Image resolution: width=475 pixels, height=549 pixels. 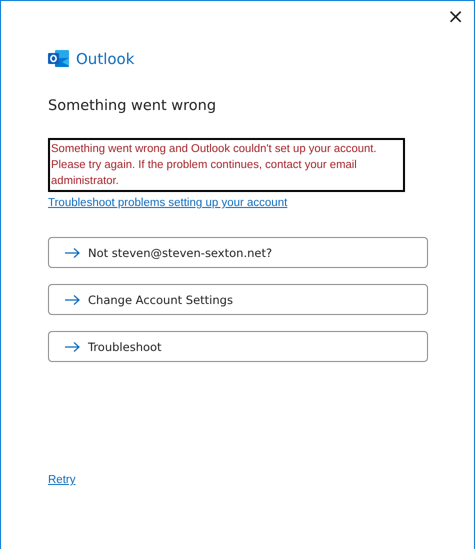 I want to click on retry-link: Retry, so click(x=62, y=480).